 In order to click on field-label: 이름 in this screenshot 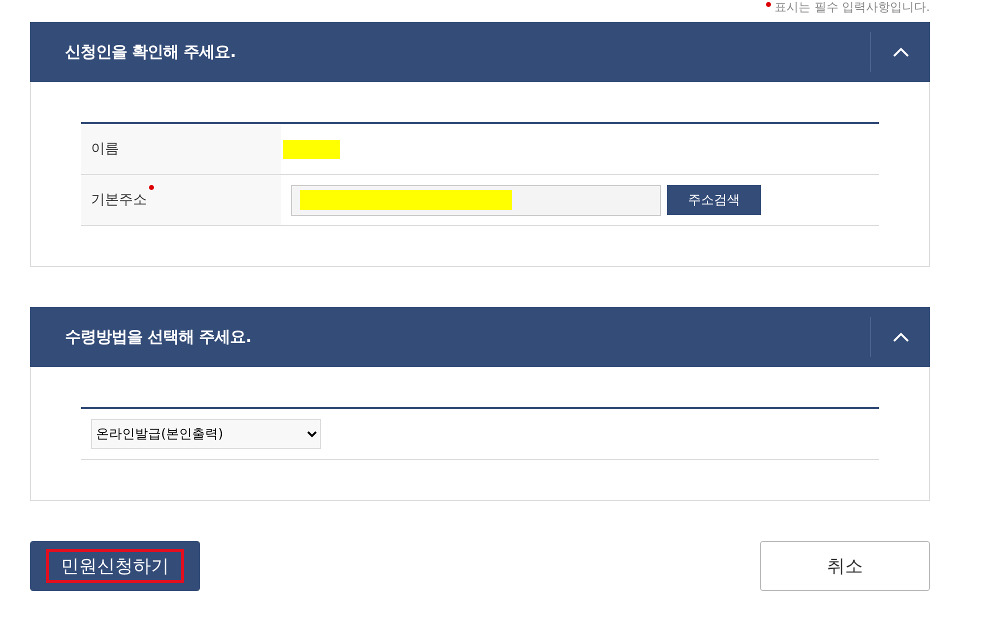, I will do `click(181, 149)`.